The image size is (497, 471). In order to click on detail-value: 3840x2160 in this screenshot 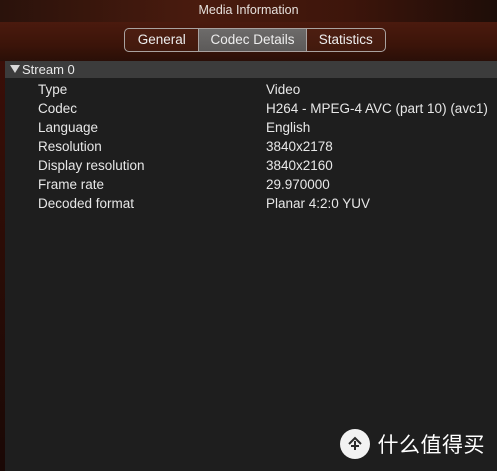, I will do `click(299, 165)`.